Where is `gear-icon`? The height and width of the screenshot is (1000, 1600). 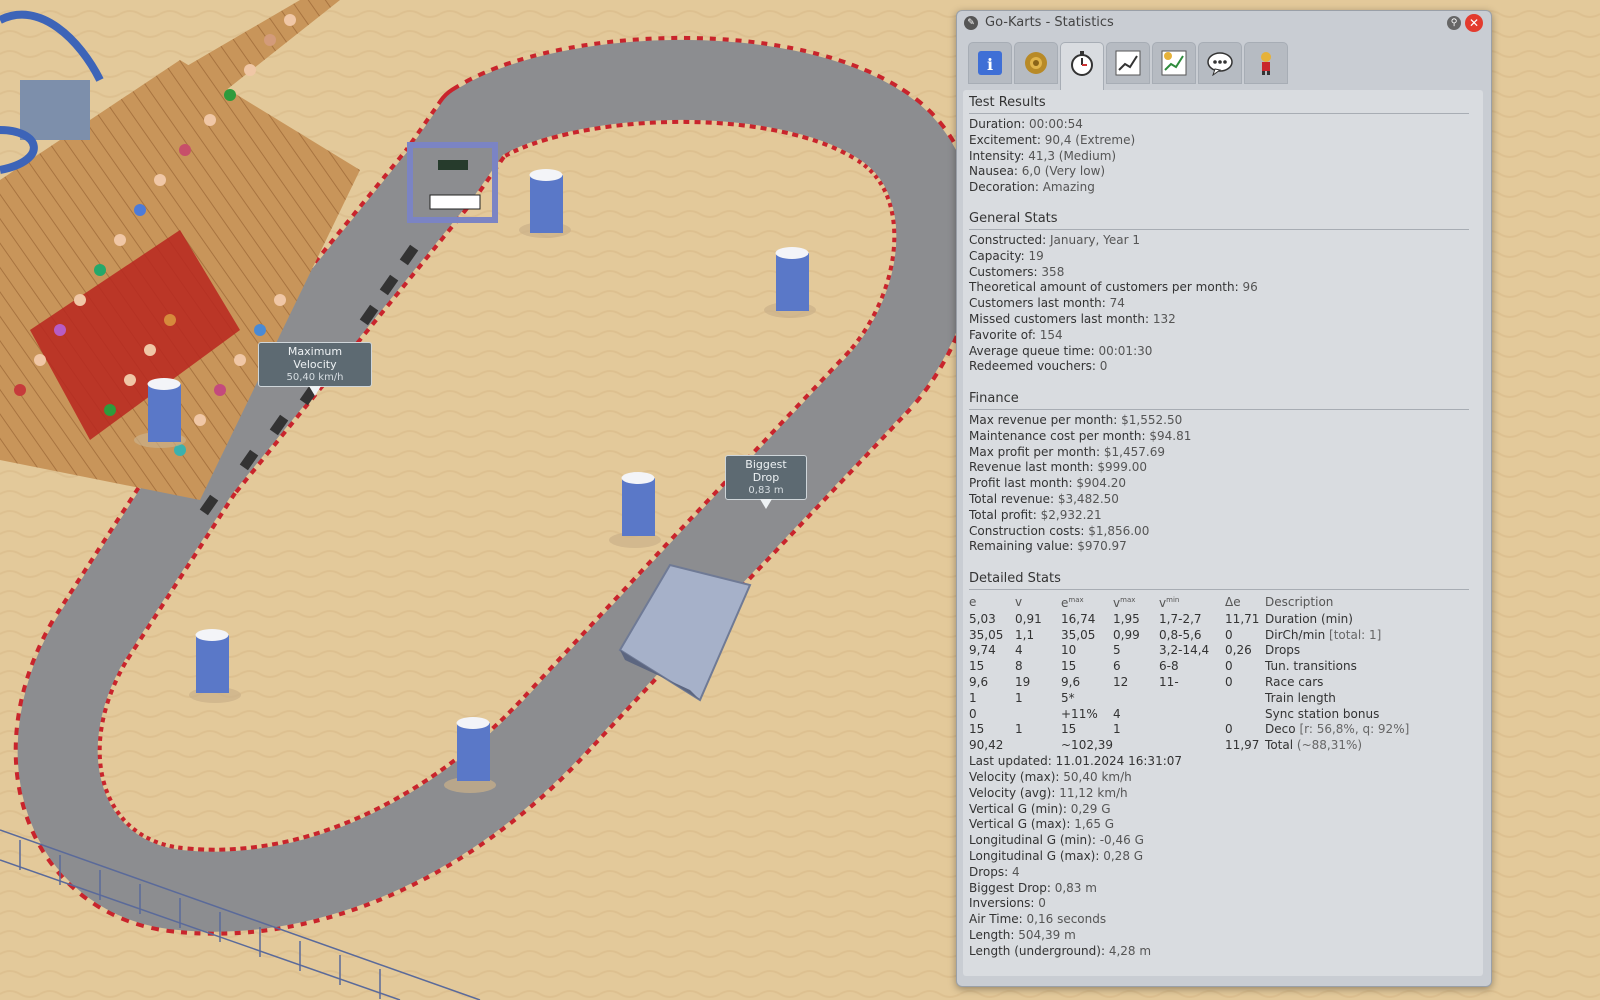
gear-icon is located at coordinates (1036, 63).